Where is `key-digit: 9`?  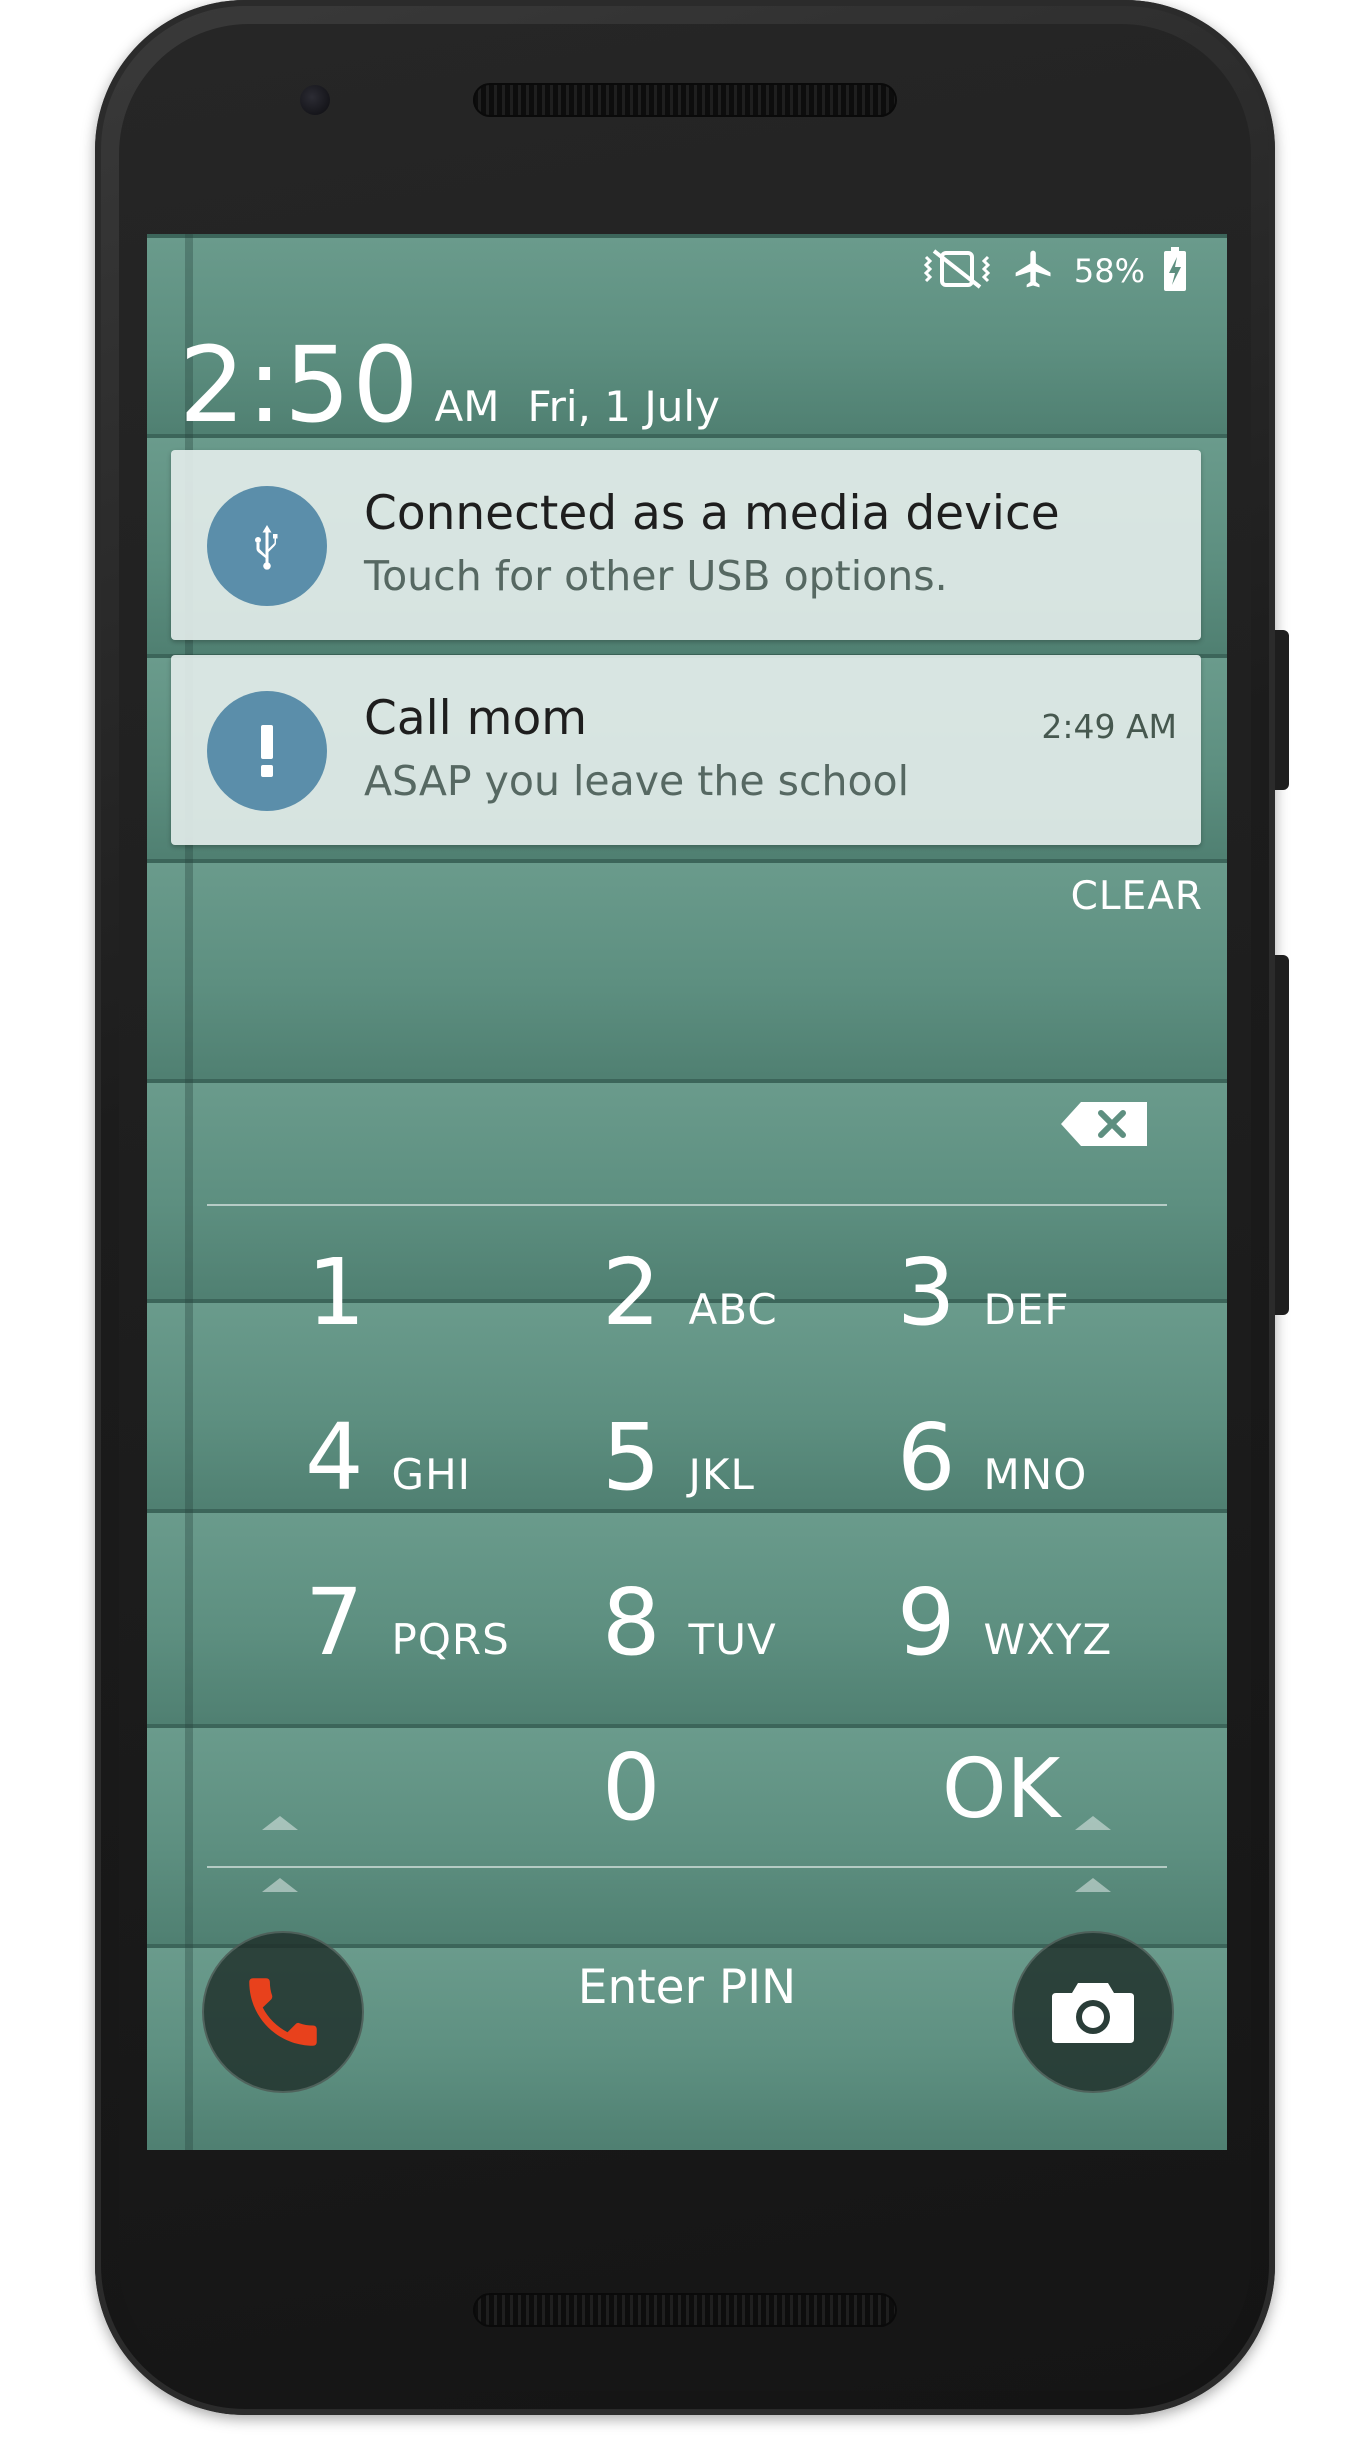
key-digit: 9 is located at coordinates (926, 1622).